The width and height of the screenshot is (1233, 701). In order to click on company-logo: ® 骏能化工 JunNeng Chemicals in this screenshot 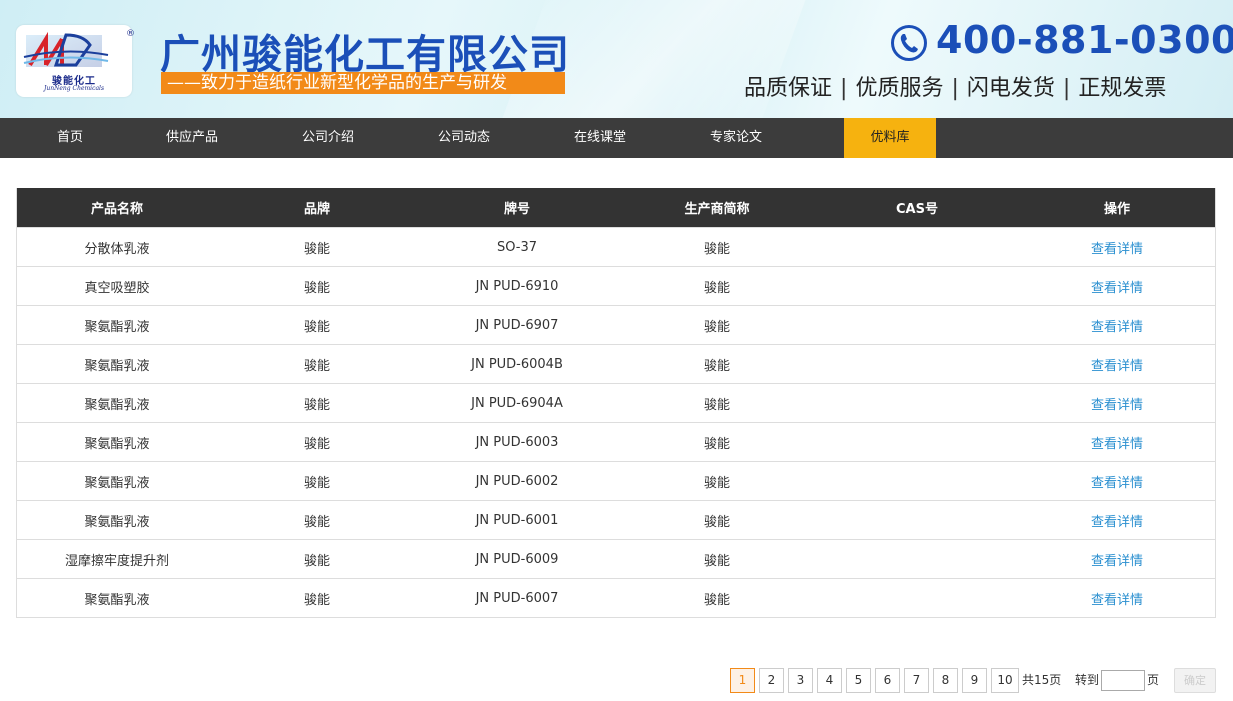, I will do `click(75, 61)`.